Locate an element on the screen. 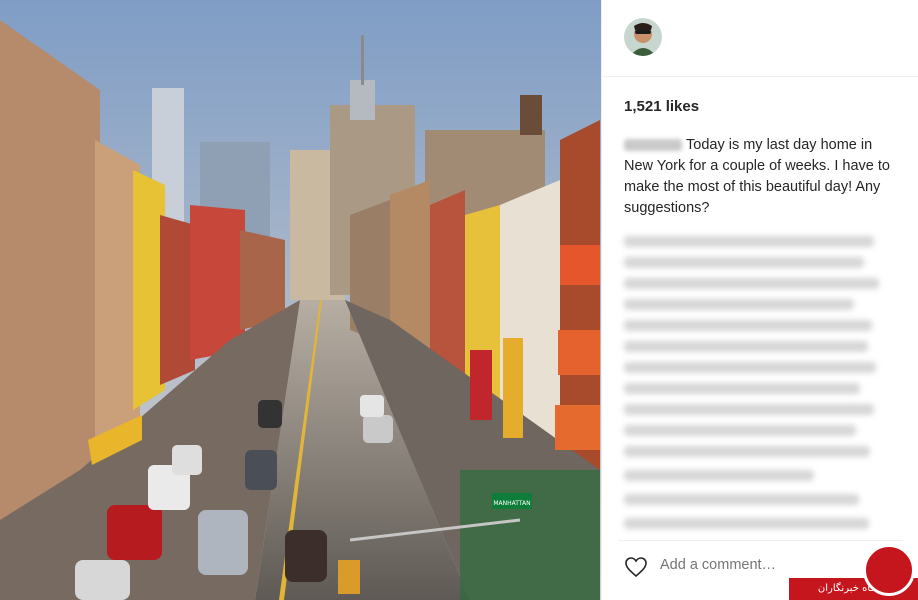  avatar is located at coordinates (643, 37).